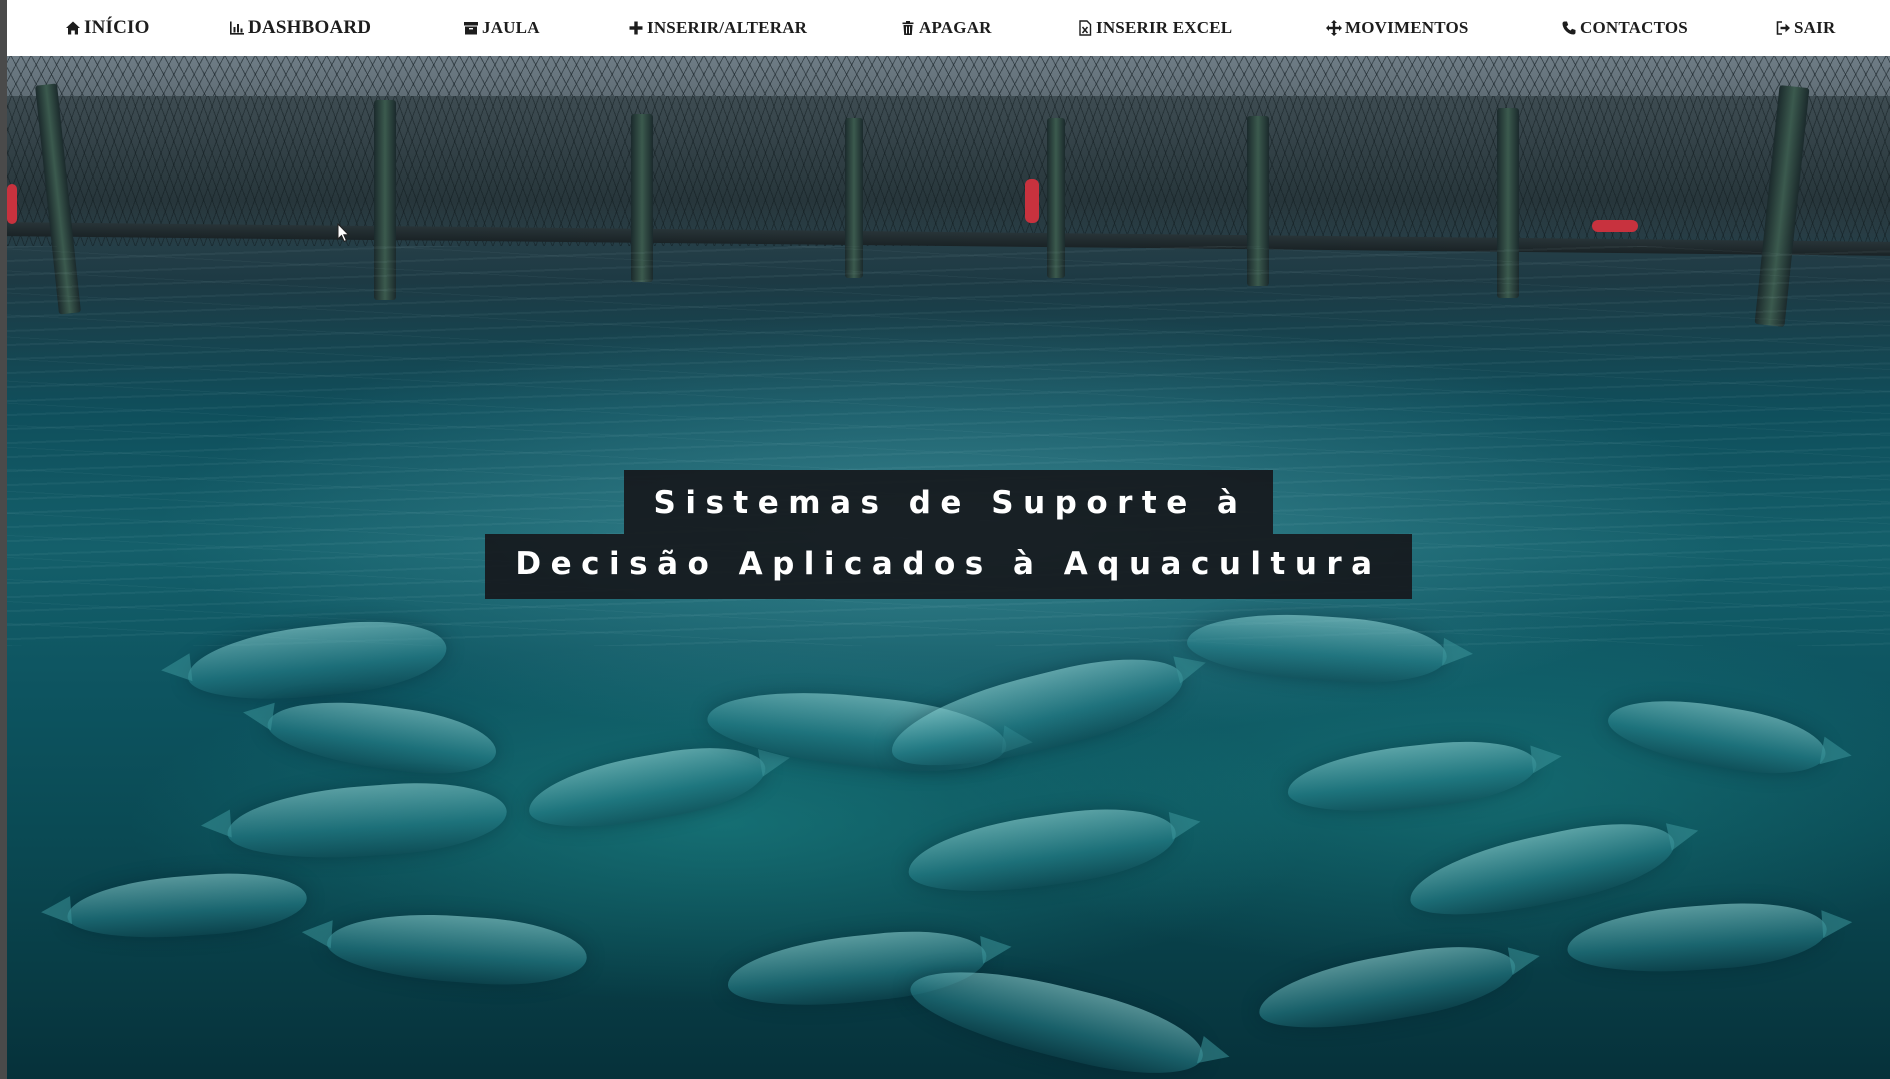  I want to click on mouse-cursor-icon, so click(343, 233).